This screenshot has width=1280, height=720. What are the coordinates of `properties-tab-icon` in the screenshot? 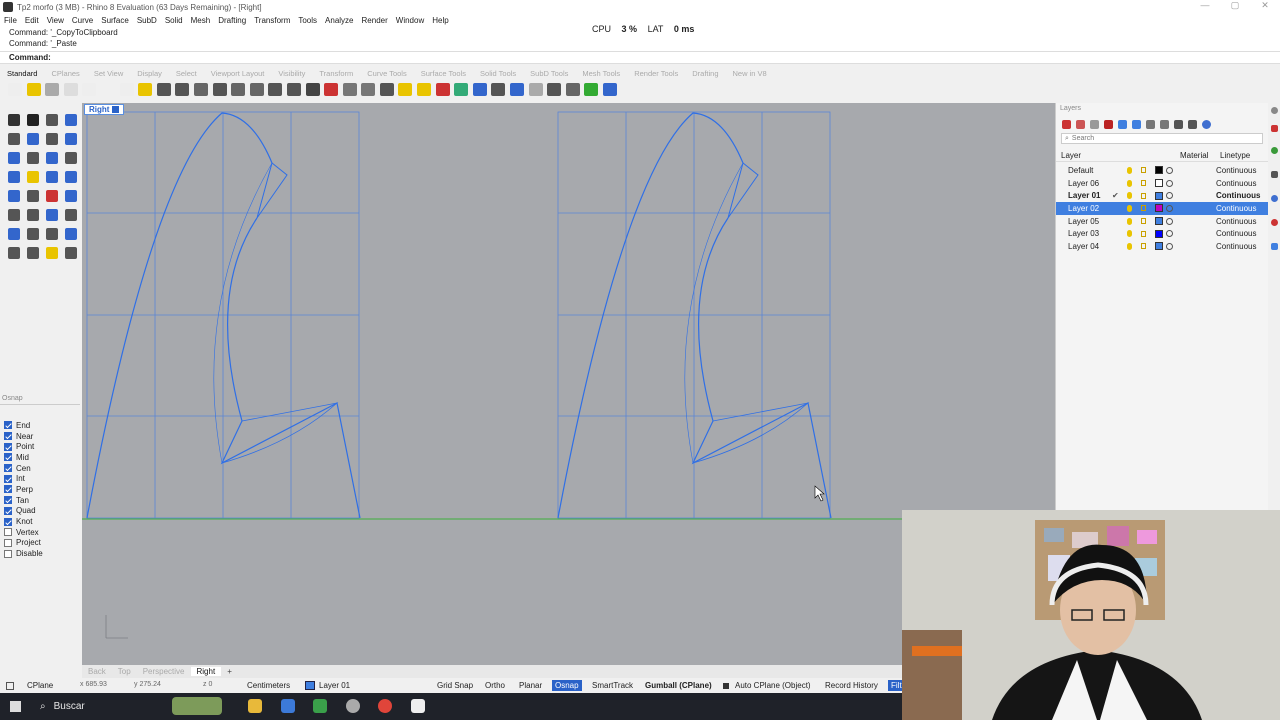 It's located at (1274, 150).